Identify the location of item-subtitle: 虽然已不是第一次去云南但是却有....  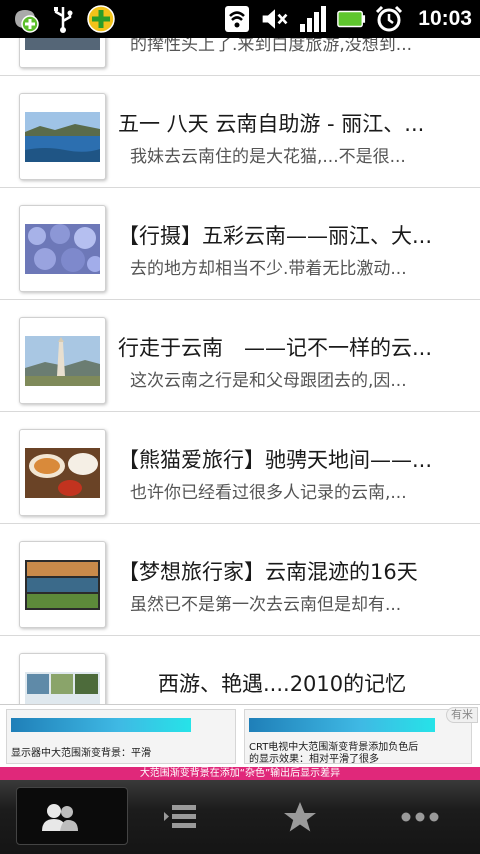
(266, 605).